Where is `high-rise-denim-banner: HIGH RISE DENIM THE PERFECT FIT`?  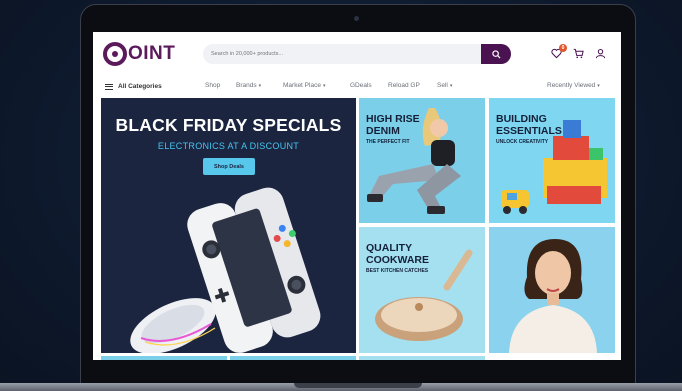 high-rise-denim-banner: HIGH RISE DENIM THE PERFECT FIT is located at coordinates (422, 160).